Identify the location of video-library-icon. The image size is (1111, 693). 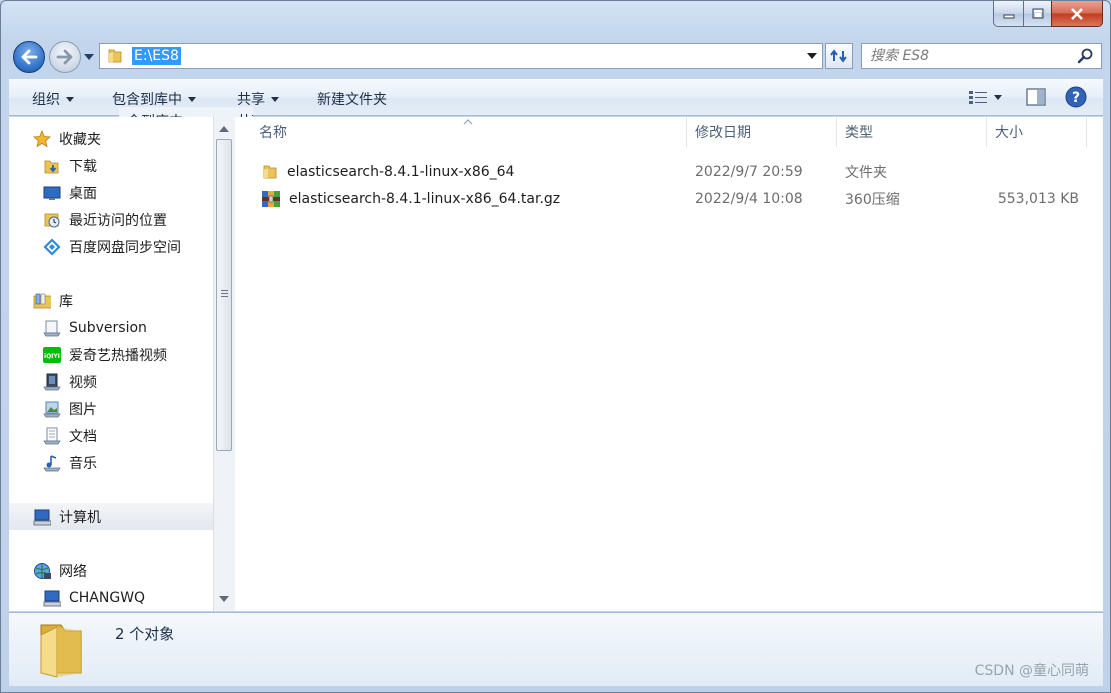
(52, 382).